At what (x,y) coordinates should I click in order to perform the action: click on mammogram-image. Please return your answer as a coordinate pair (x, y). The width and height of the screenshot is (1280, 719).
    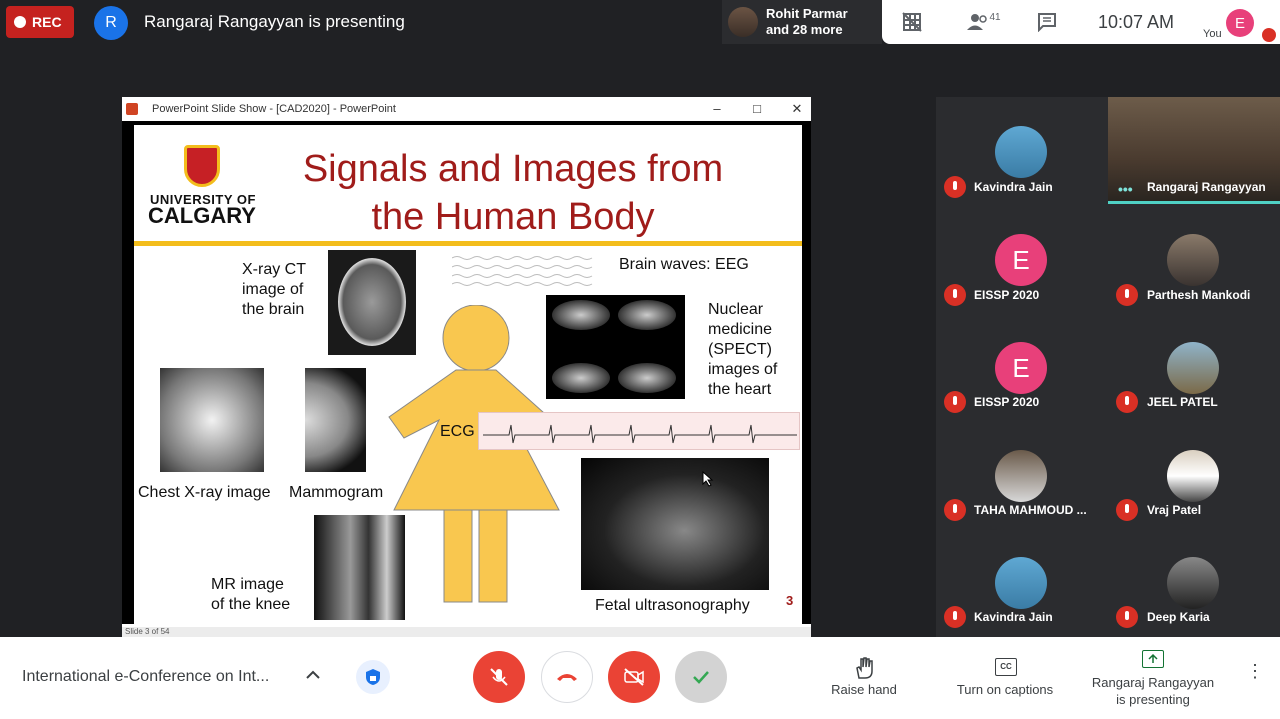
    Looking at the image, I should click on (335, 420).